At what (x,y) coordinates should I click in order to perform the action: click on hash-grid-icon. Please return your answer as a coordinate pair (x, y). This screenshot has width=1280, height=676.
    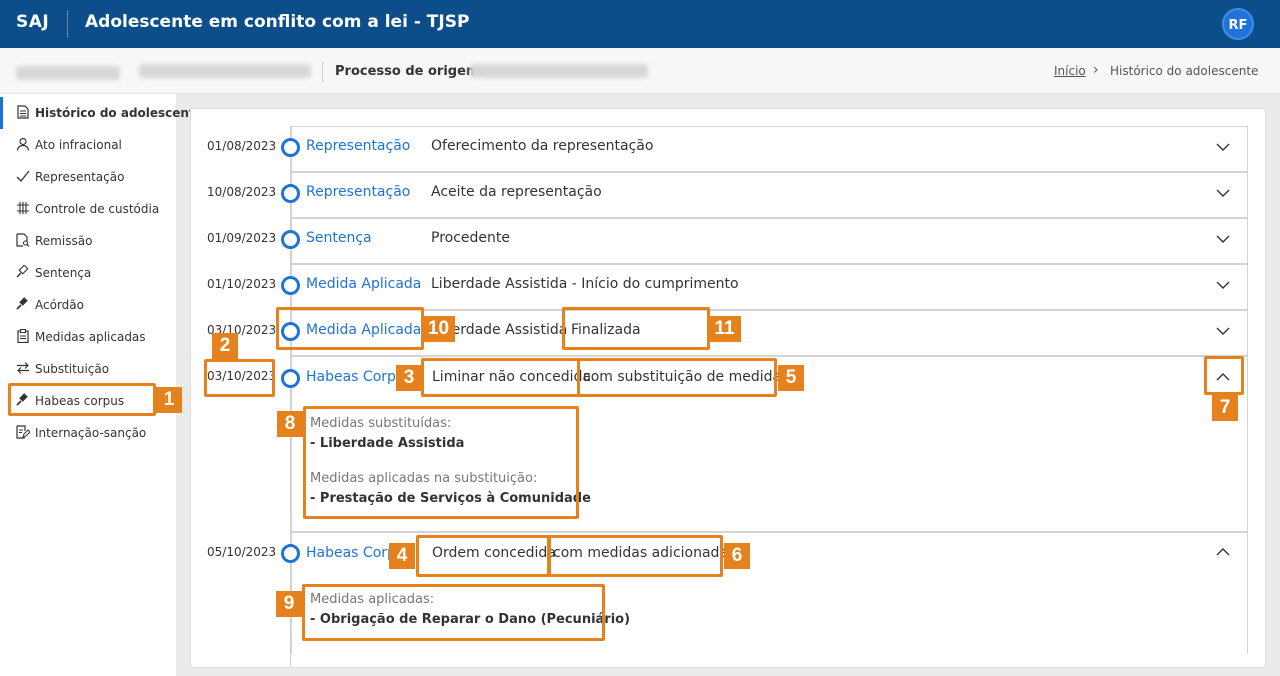
    Looking at the image, I should click on (23, 208).